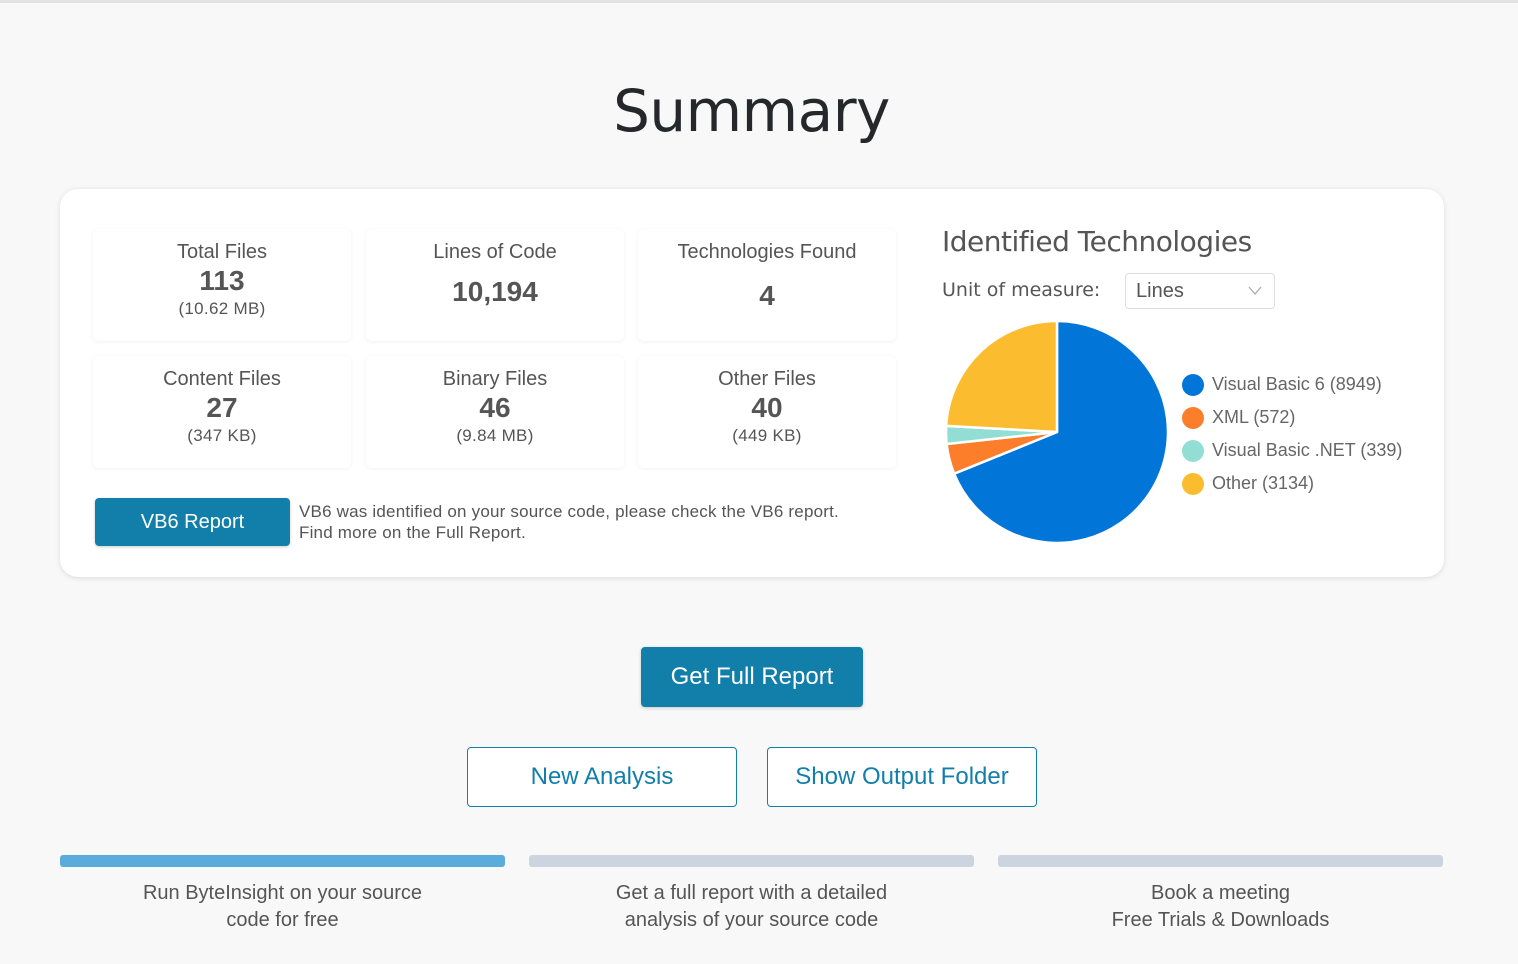  Describe the element at coordinates (1254, 417) in the screenshot. I see `legend-label: XML (572)` at that location.